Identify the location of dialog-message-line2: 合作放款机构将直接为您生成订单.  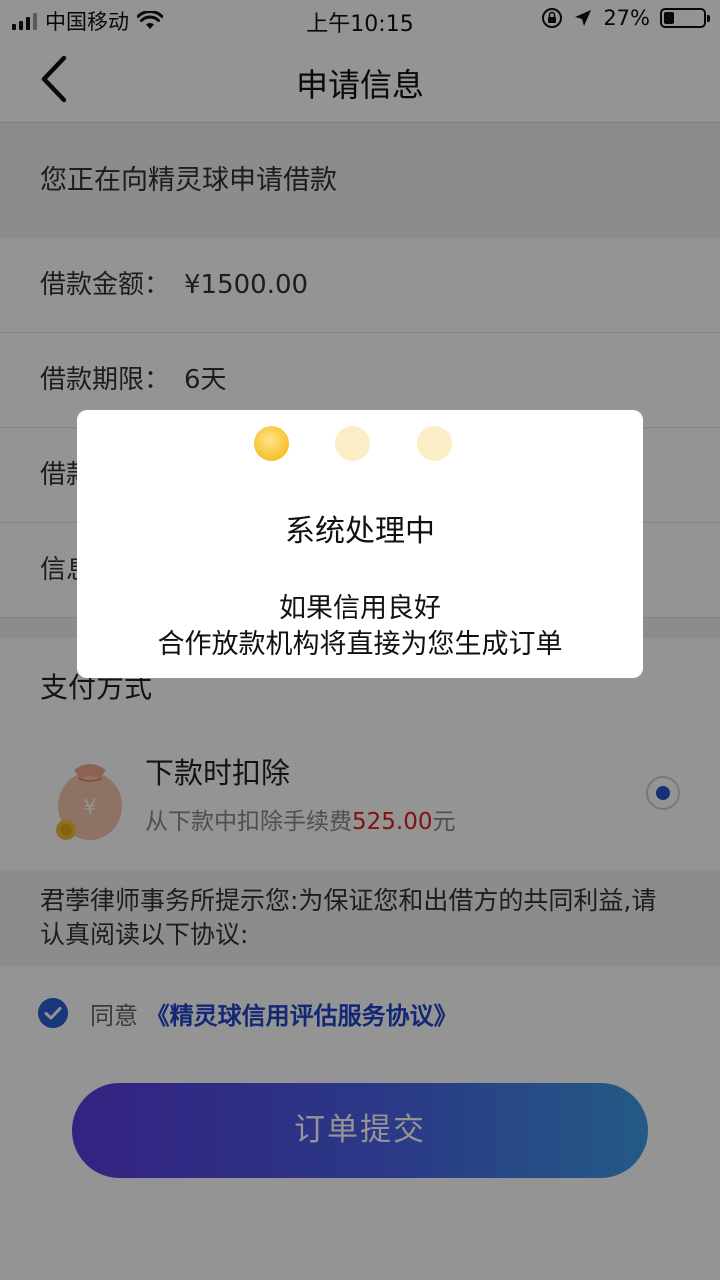
(360, 644).